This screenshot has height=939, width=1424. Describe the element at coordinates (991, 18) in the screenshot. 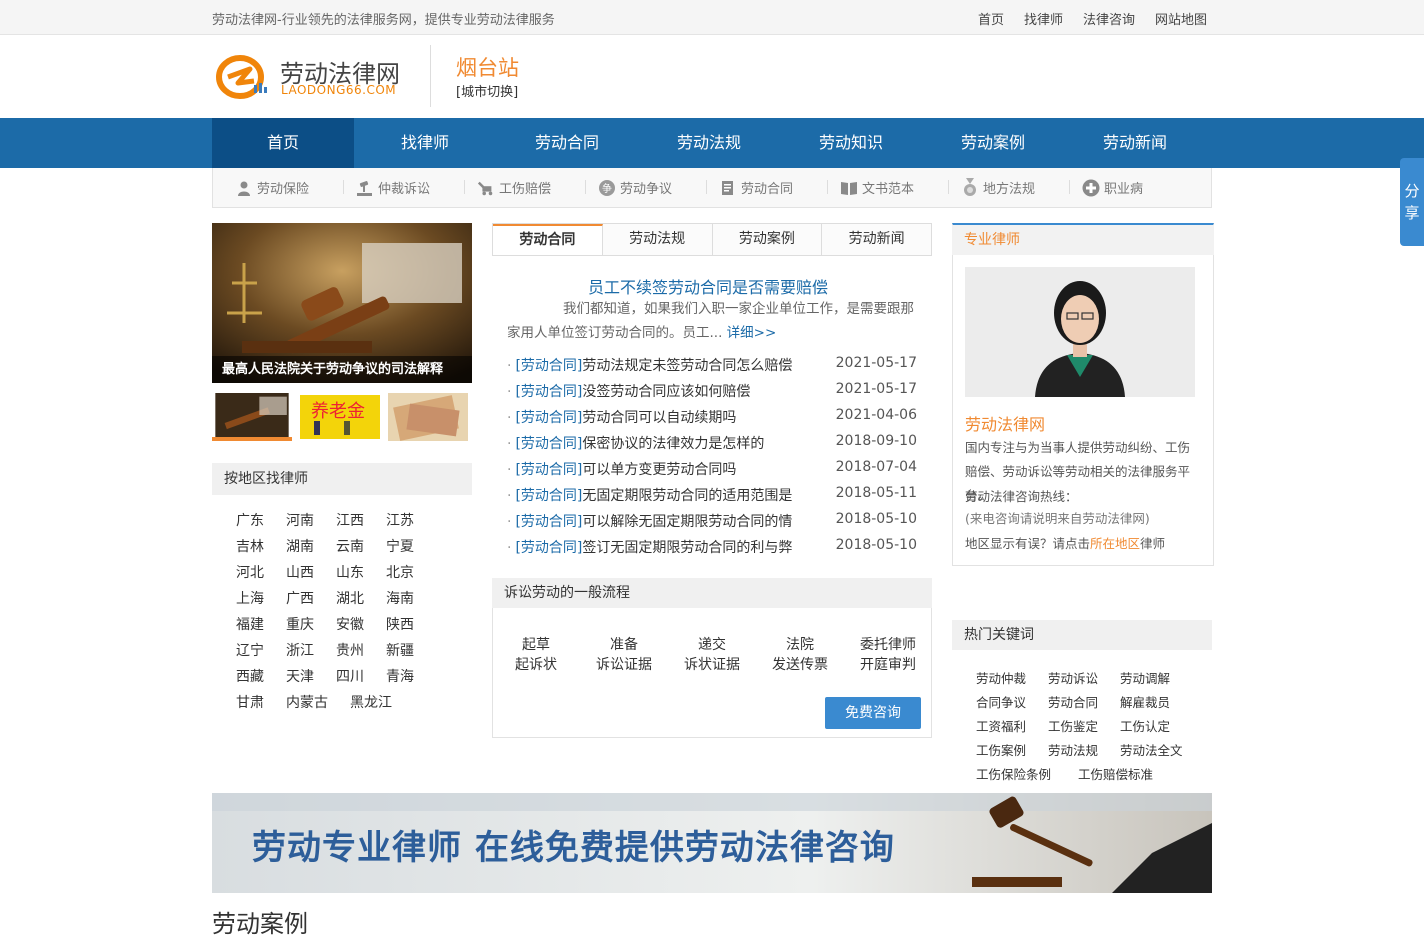

I see `top-link-home: 首页` at that location.